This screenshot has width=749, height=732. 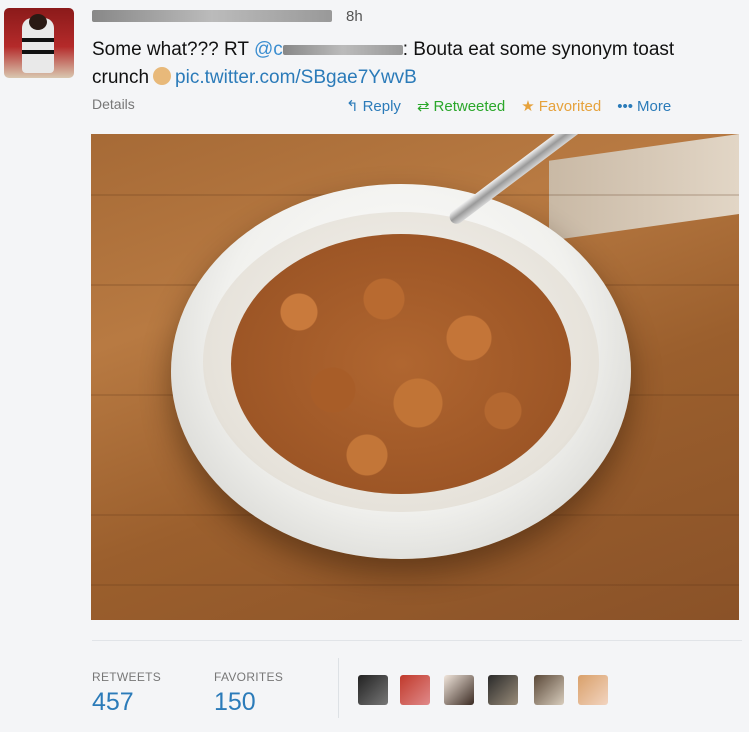 I want to click on mention-link: @c, so click(x=268, y=49).